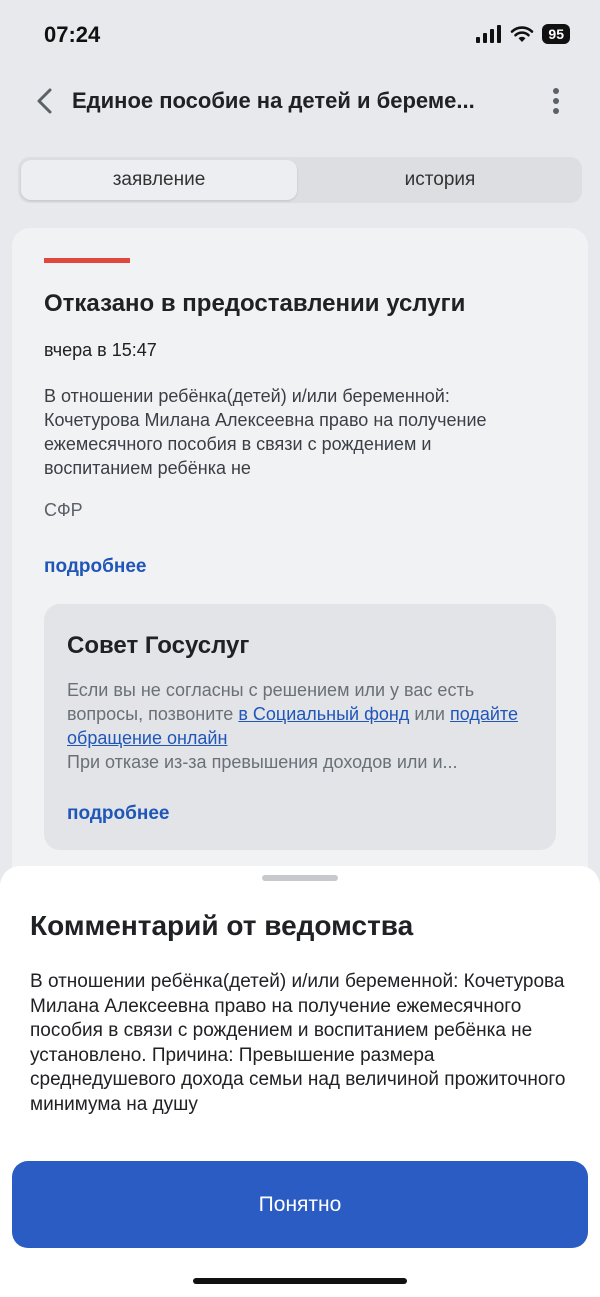 Image resolution: width=600 pixels, height=1297 pixels. What do you see at coordinates (63, 510) in the screenshot?
I see `status-source: СФР` at bounding box center [63, 510].